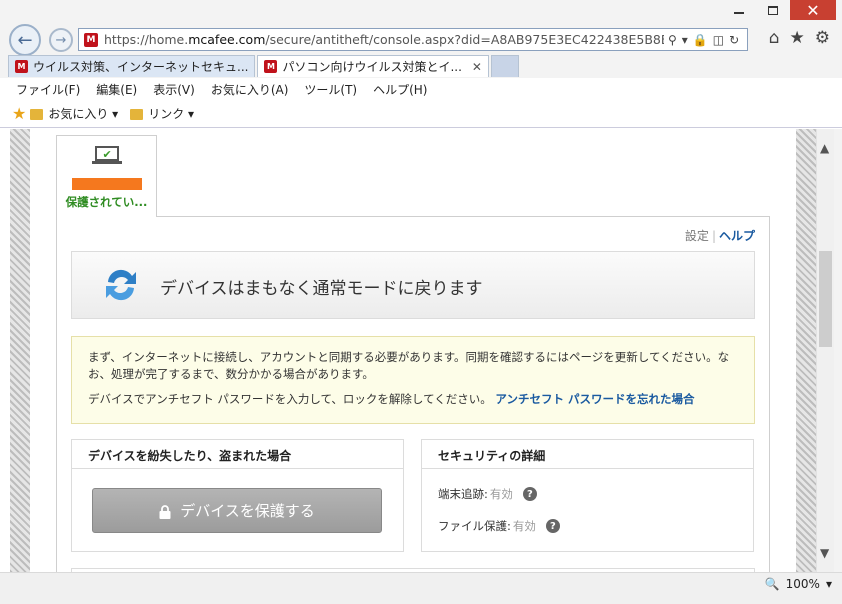 Image resolution: width=842 pixels, height=604 pixels. I want to click on menu-view: 表示(V), so click(174, 89).